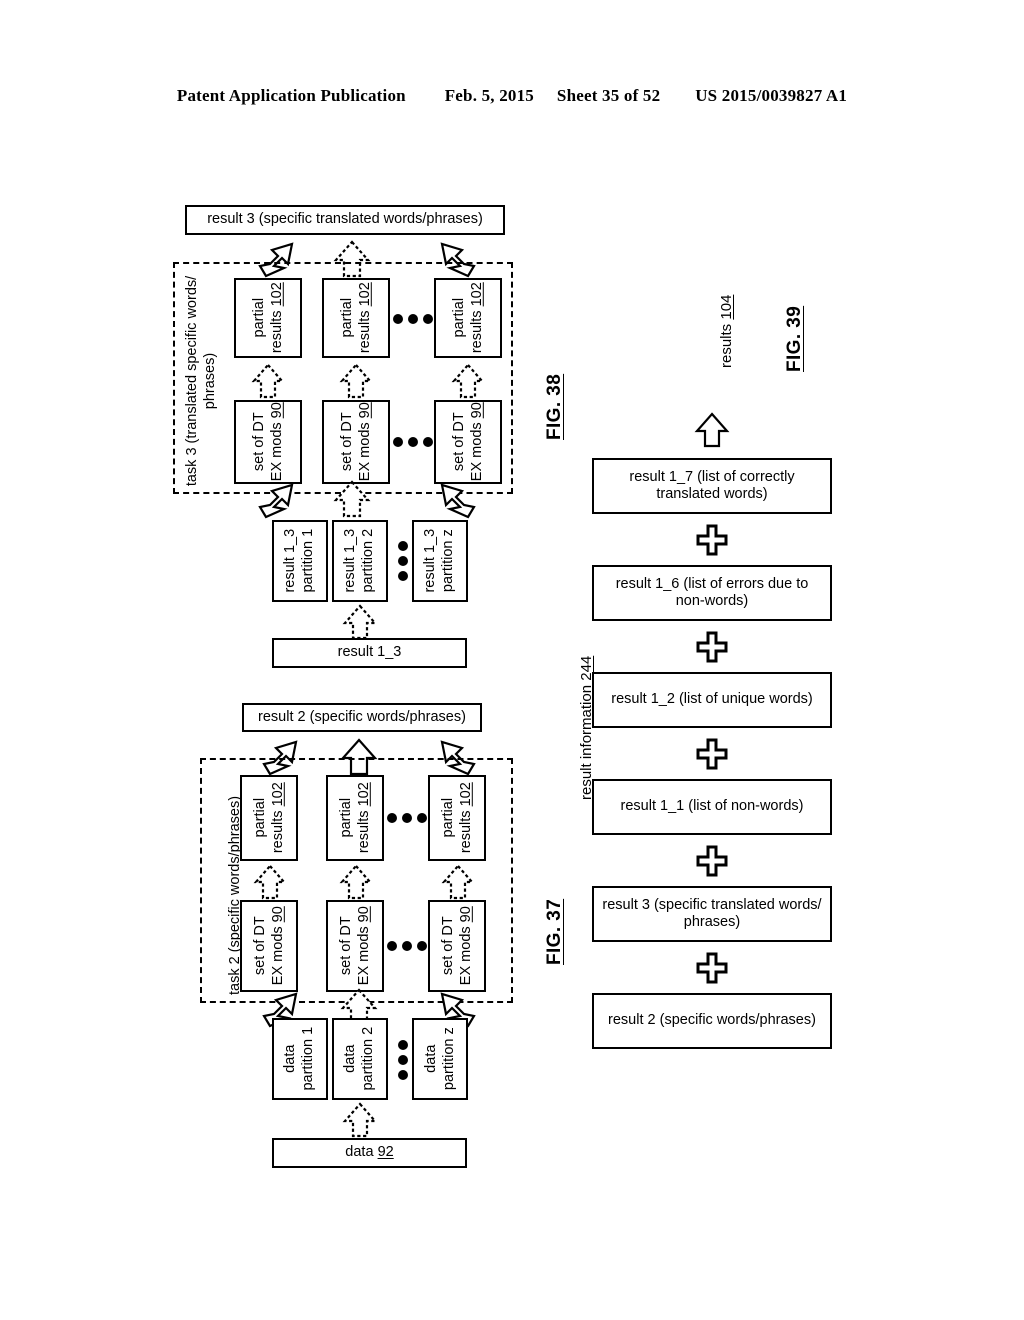  I want to click on fig39-stack-box-3: result 1_2 (list of unique words), so click(712, 700).